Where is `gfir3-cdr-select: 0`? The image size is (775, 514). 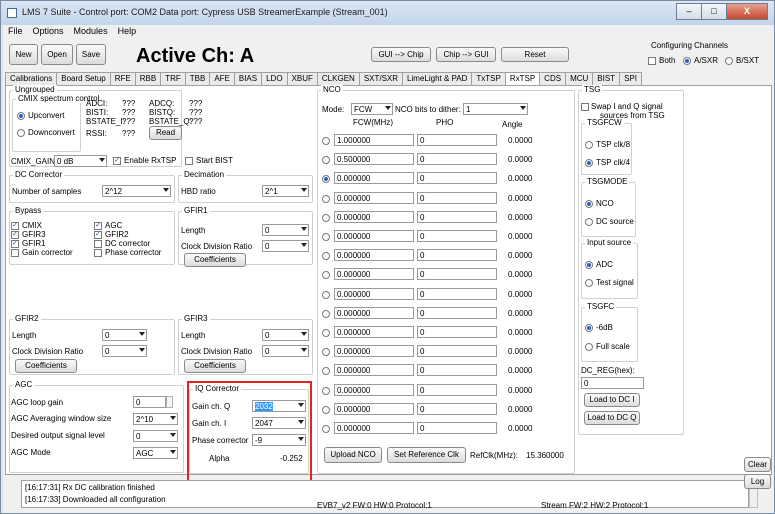 gfir3-cdr-select: 0 is located at coordinates (285, 351).